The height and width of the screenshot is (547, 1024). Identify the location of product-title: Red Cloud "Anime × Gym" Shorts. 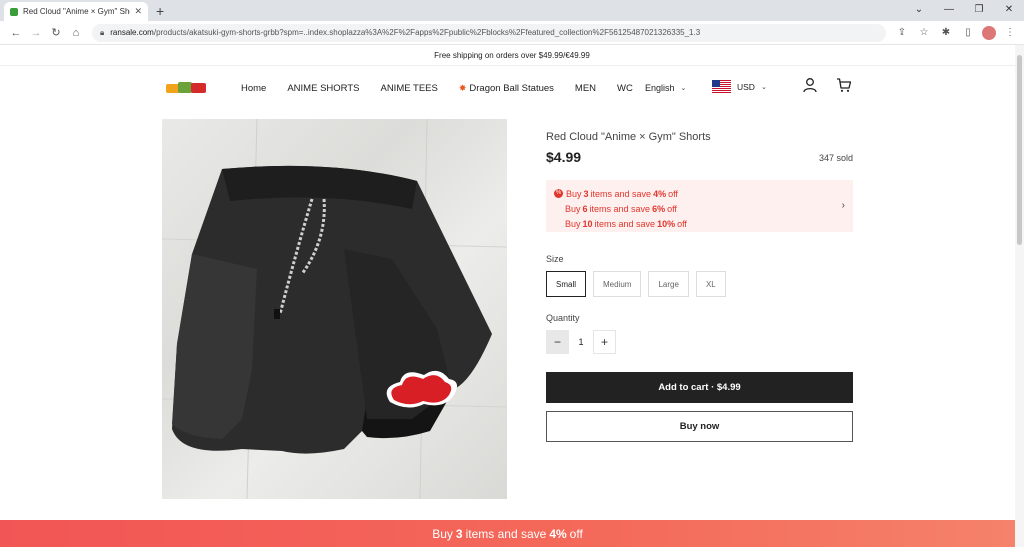
(628, 137).